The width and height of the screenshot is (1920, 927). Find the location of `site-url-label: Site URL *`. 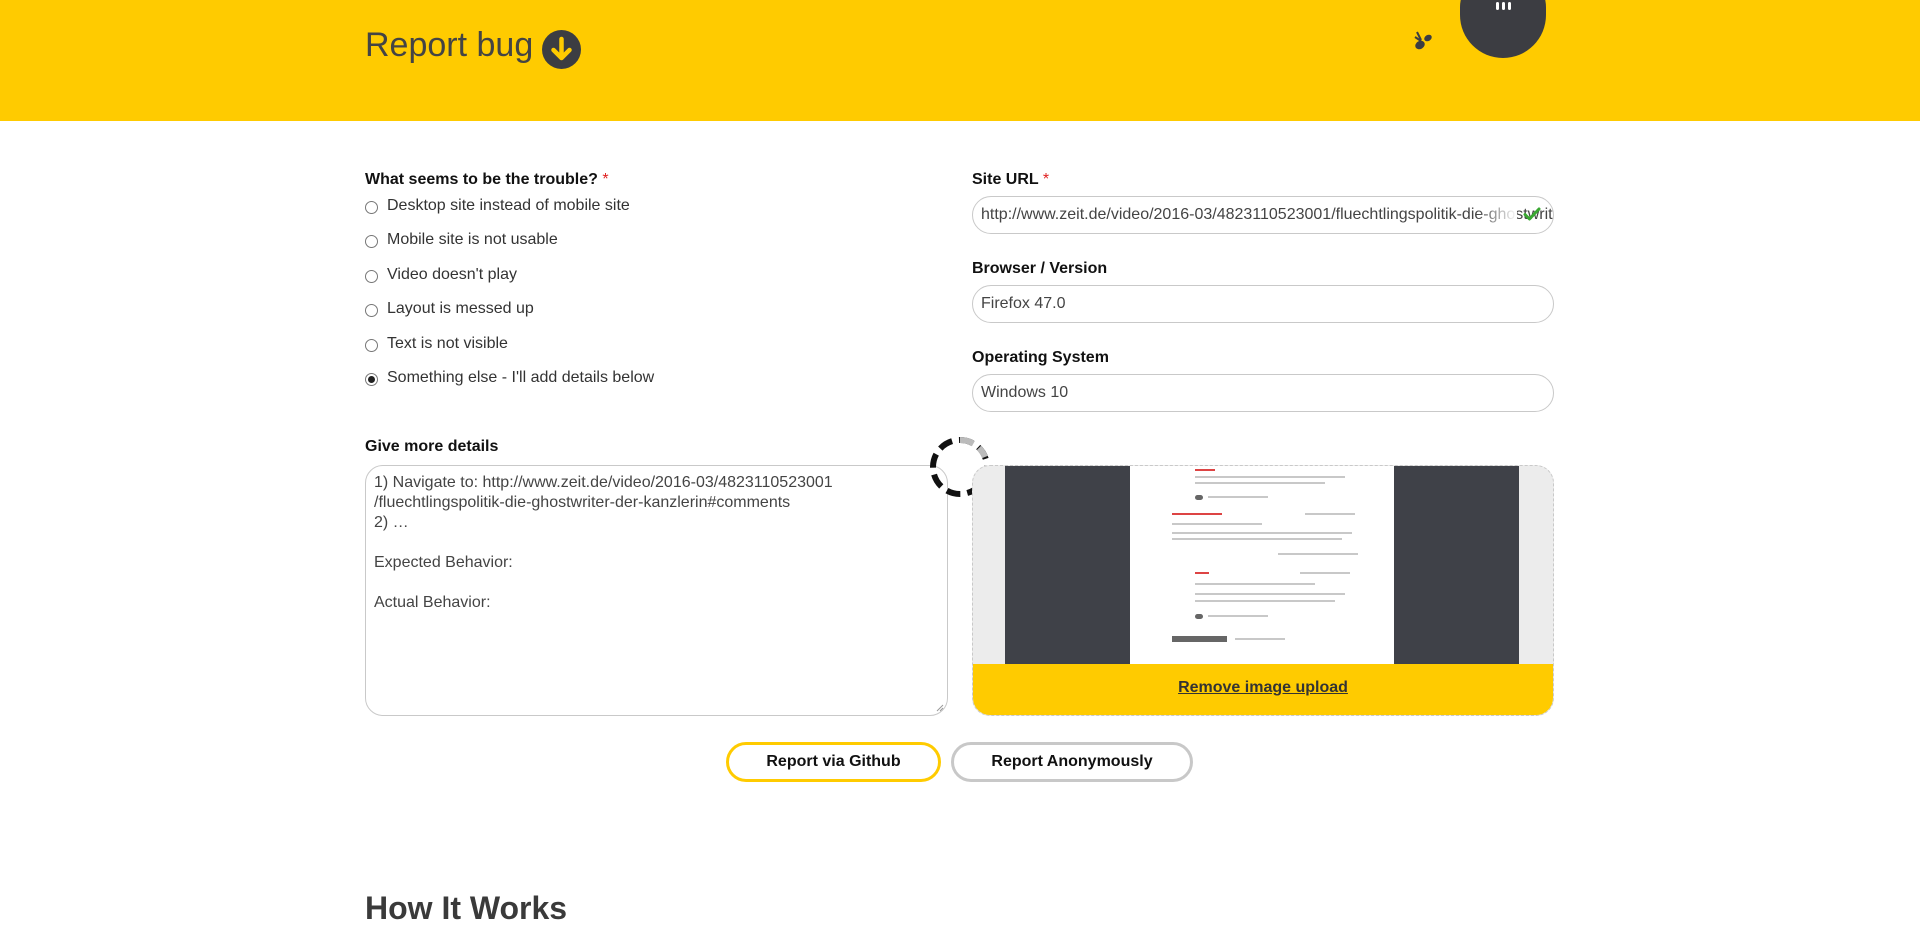

site-url-label: Site URL * is located at coordinates (1011, 179).